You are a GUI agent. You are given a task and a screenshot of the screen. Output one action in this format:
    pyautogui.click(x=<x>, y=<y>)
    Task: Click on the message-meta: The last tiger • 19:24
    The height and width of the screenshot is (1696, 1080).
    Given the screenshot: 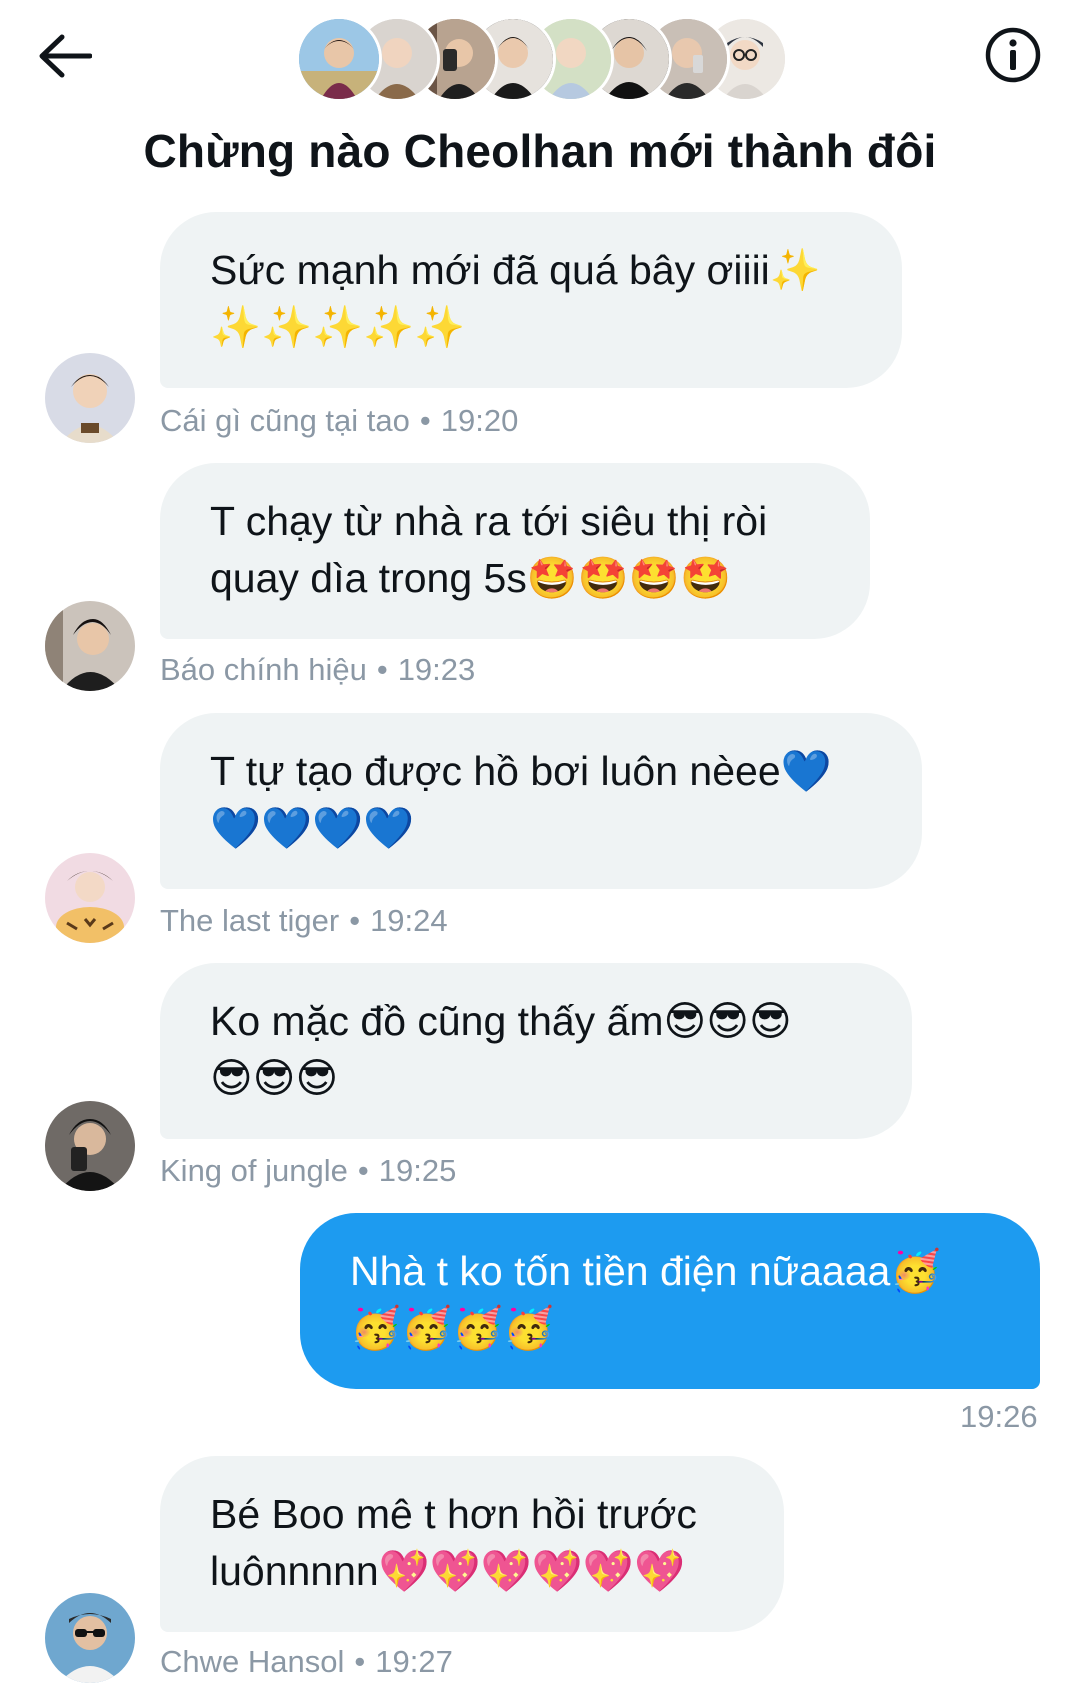 What is the action you would take?
    pyautogui.click(x=304, y=921)
    